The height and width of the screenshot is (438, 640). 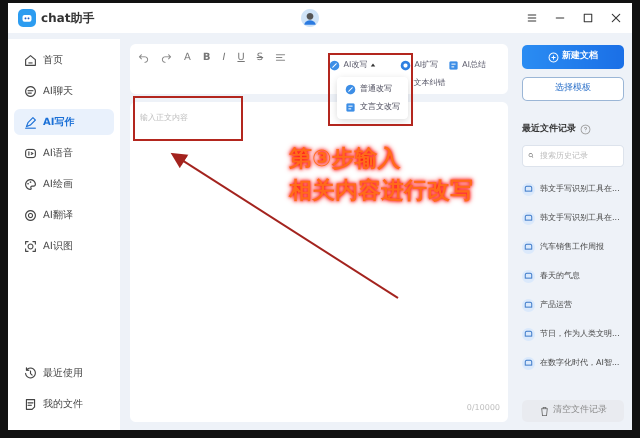 I want to click on help-icon, so click(x=585, y=130).